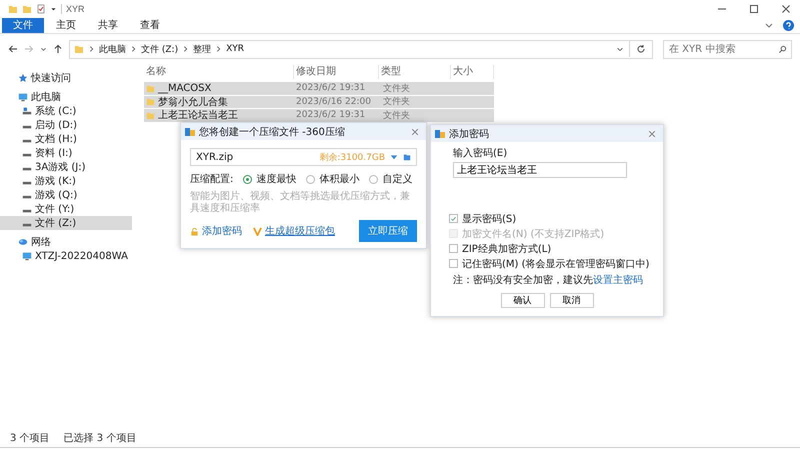  What do you see at coordinates (788, 25) in the screenshot?
I see `help-icon` at bounding box center [788, 25].